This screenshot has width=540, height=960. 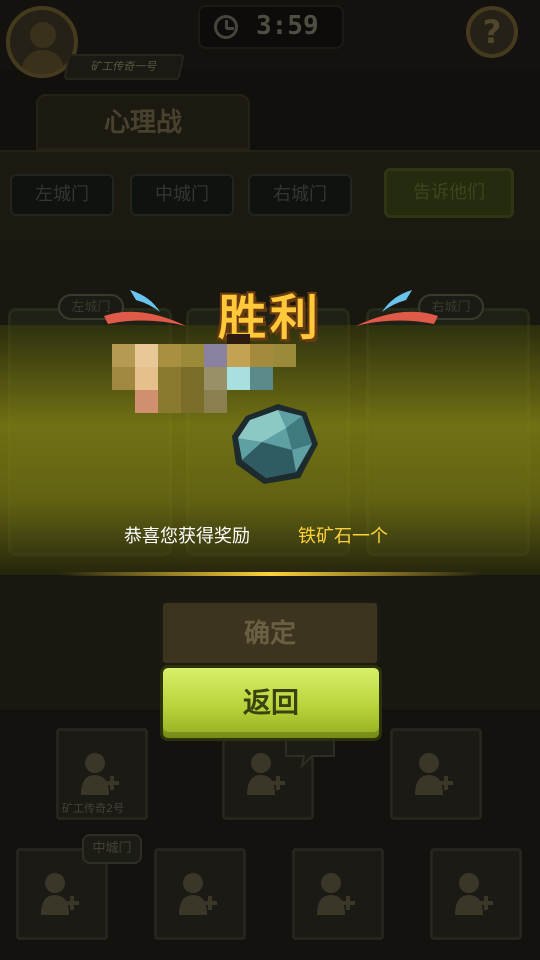 What do you see at coordinates (270, 633) in the screenshot?
I see `confirm-button: 确定` at bounding box center [270, 633].